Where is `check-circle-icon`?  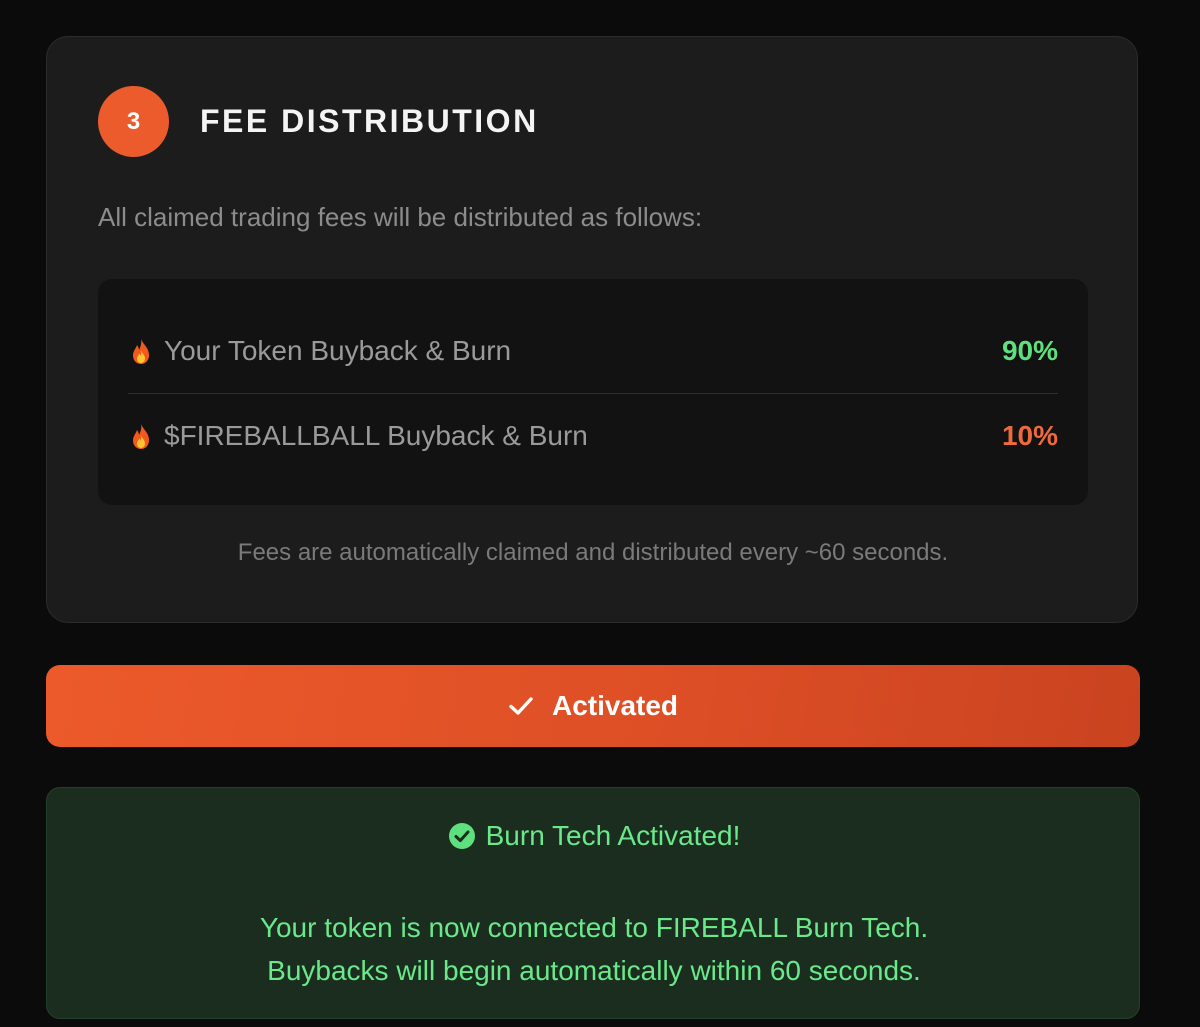
check-circle-icon is located at coordinates (462, 836).